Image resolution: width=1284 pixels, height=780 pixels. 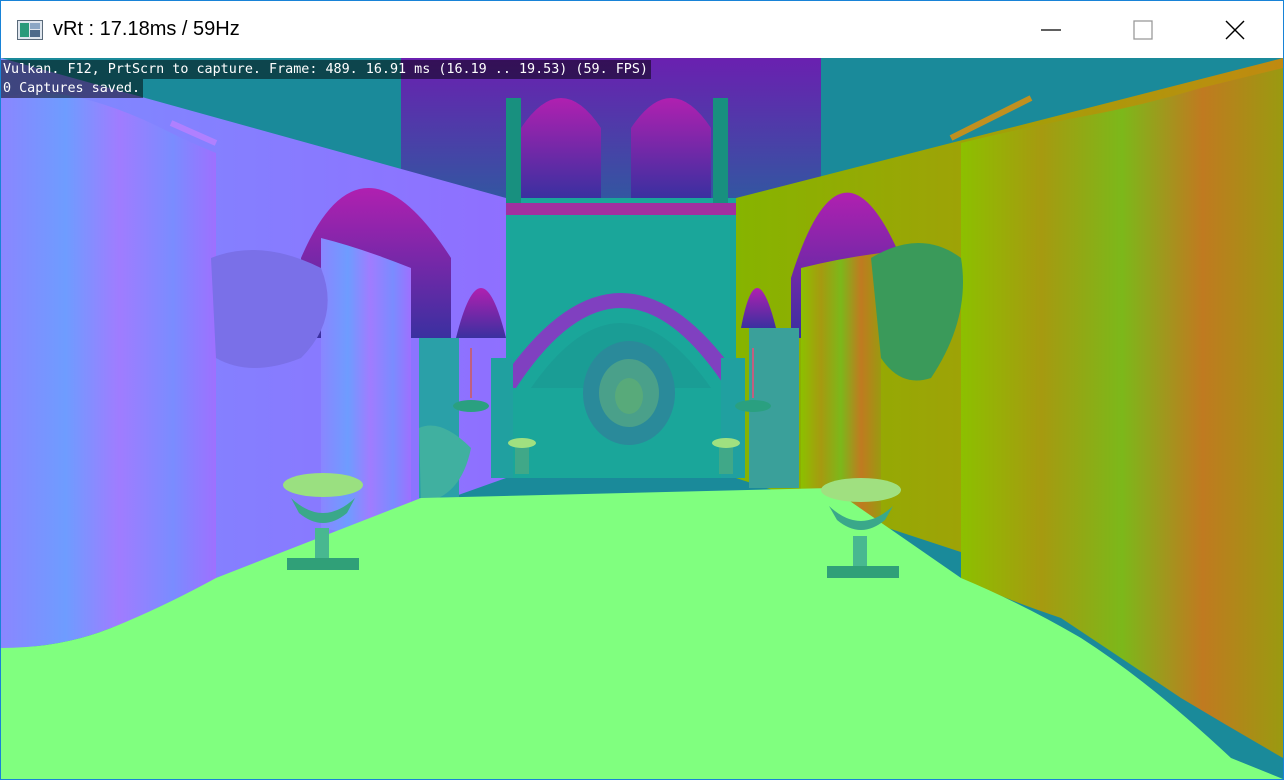 I want to click on application-icon, so click(x=30, y=30).